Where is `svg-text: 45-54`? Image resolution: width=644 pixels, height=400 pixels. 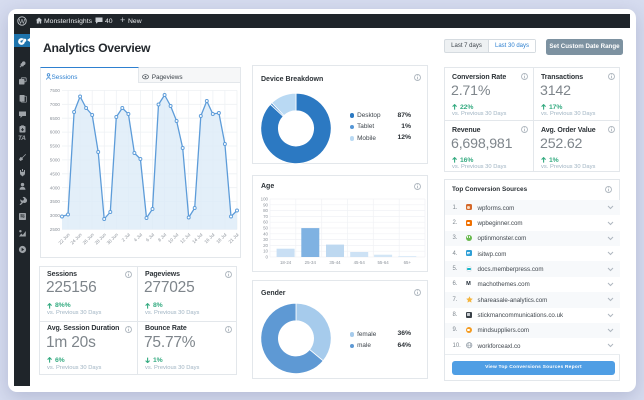 svg-text: 45-54 is located at coordinates (360, 262).